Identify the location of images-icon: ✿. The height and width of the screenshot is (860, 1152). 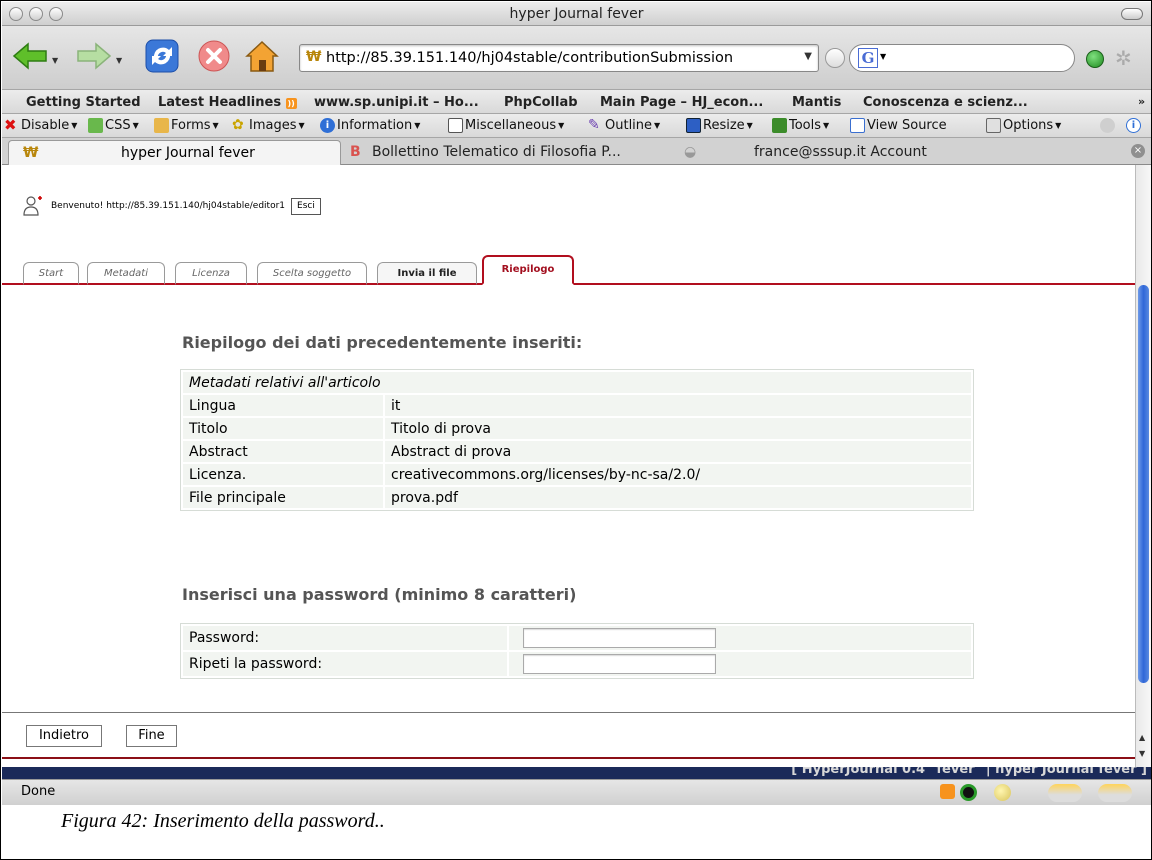
(238, 125).